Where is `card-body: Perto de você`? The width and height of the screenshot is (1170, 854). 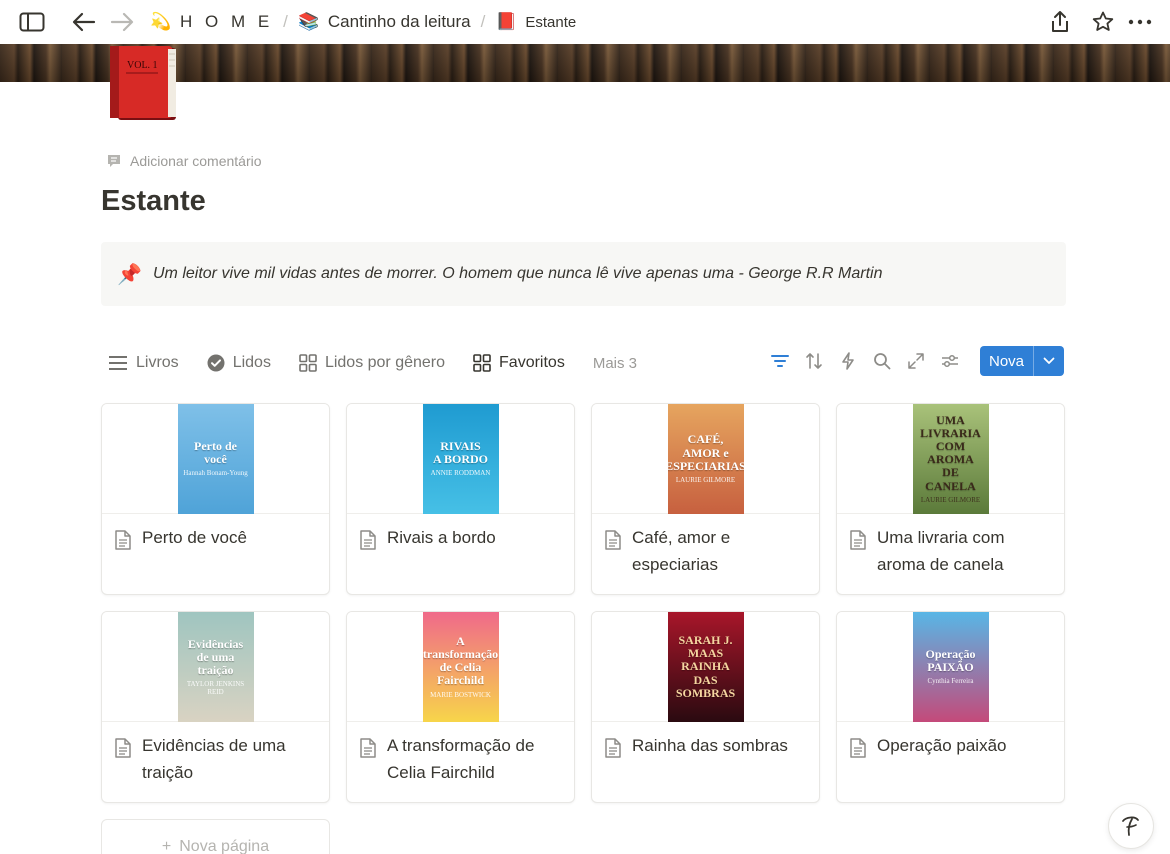 card-body: Perto de você is located at coordinates (215, 532).